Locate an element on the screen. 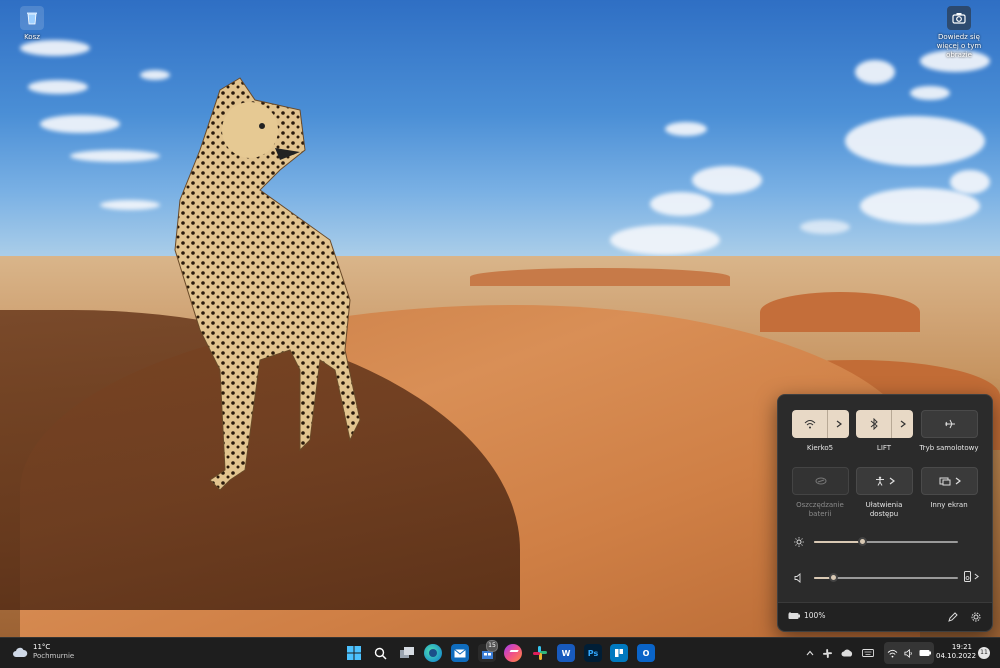 The height and width of the screenshot is (668, 1000). edge-app is located at coordinates (433, 653).